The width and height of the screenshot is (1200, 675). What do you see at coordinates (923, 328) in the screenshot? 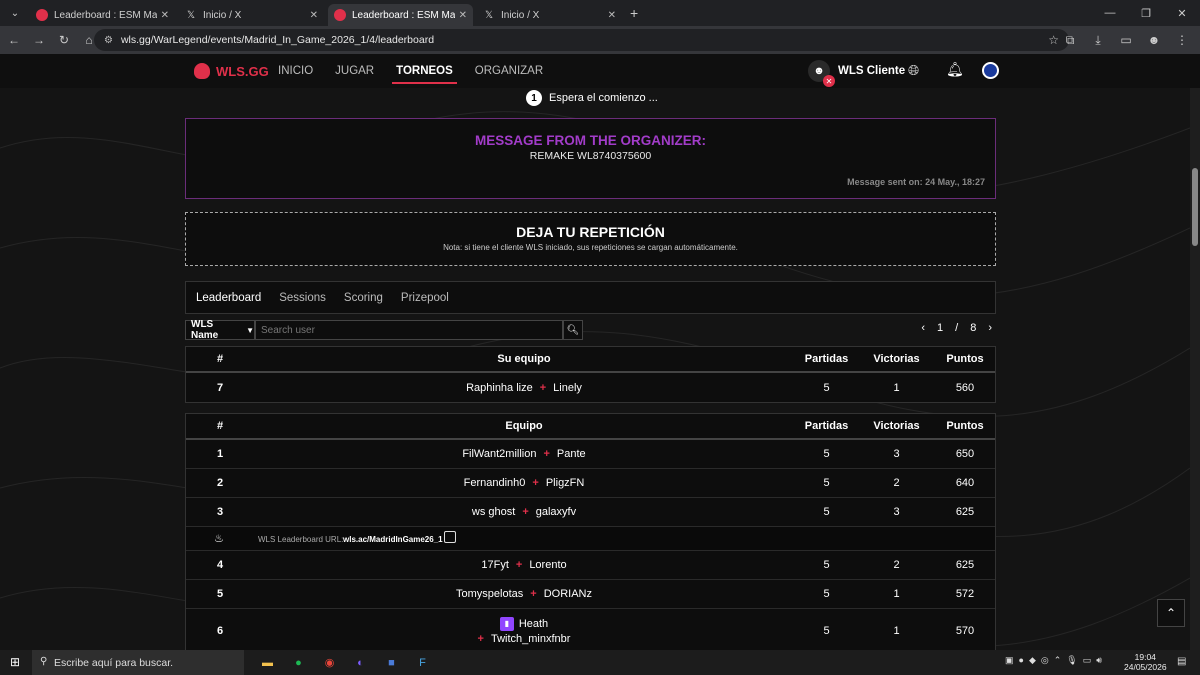
I see `prev-page-icon: ‹` at bounding box center [923, 328].